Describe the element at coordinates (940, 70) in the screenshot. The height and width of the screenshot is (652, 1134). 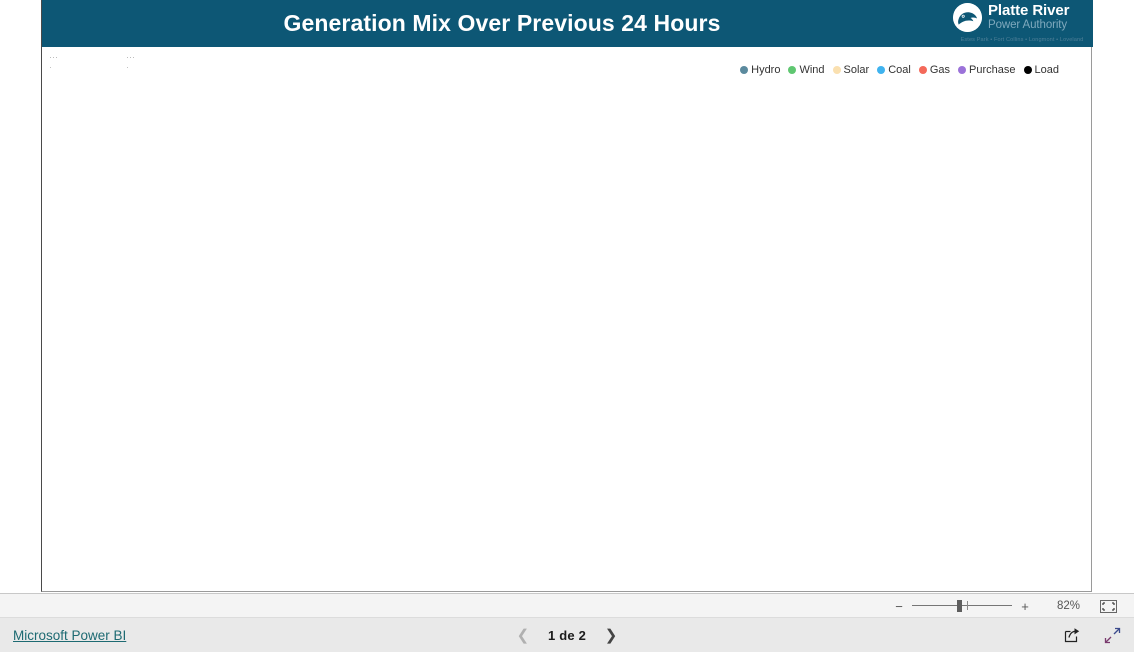
I see `legend-label-gas: Gas` at that location.